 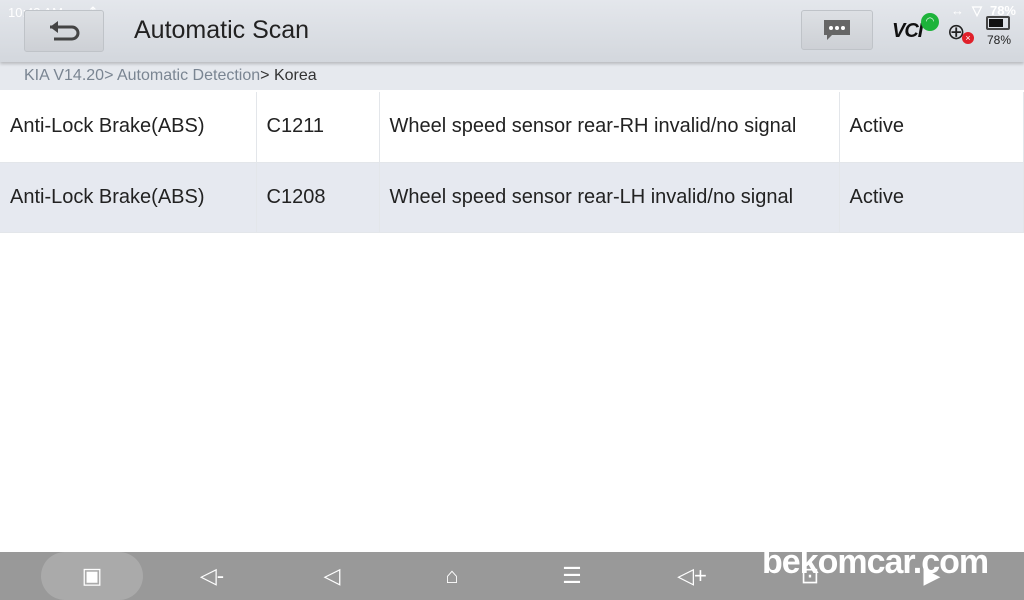 I want to click on message-button, so click(x=837, y=30).